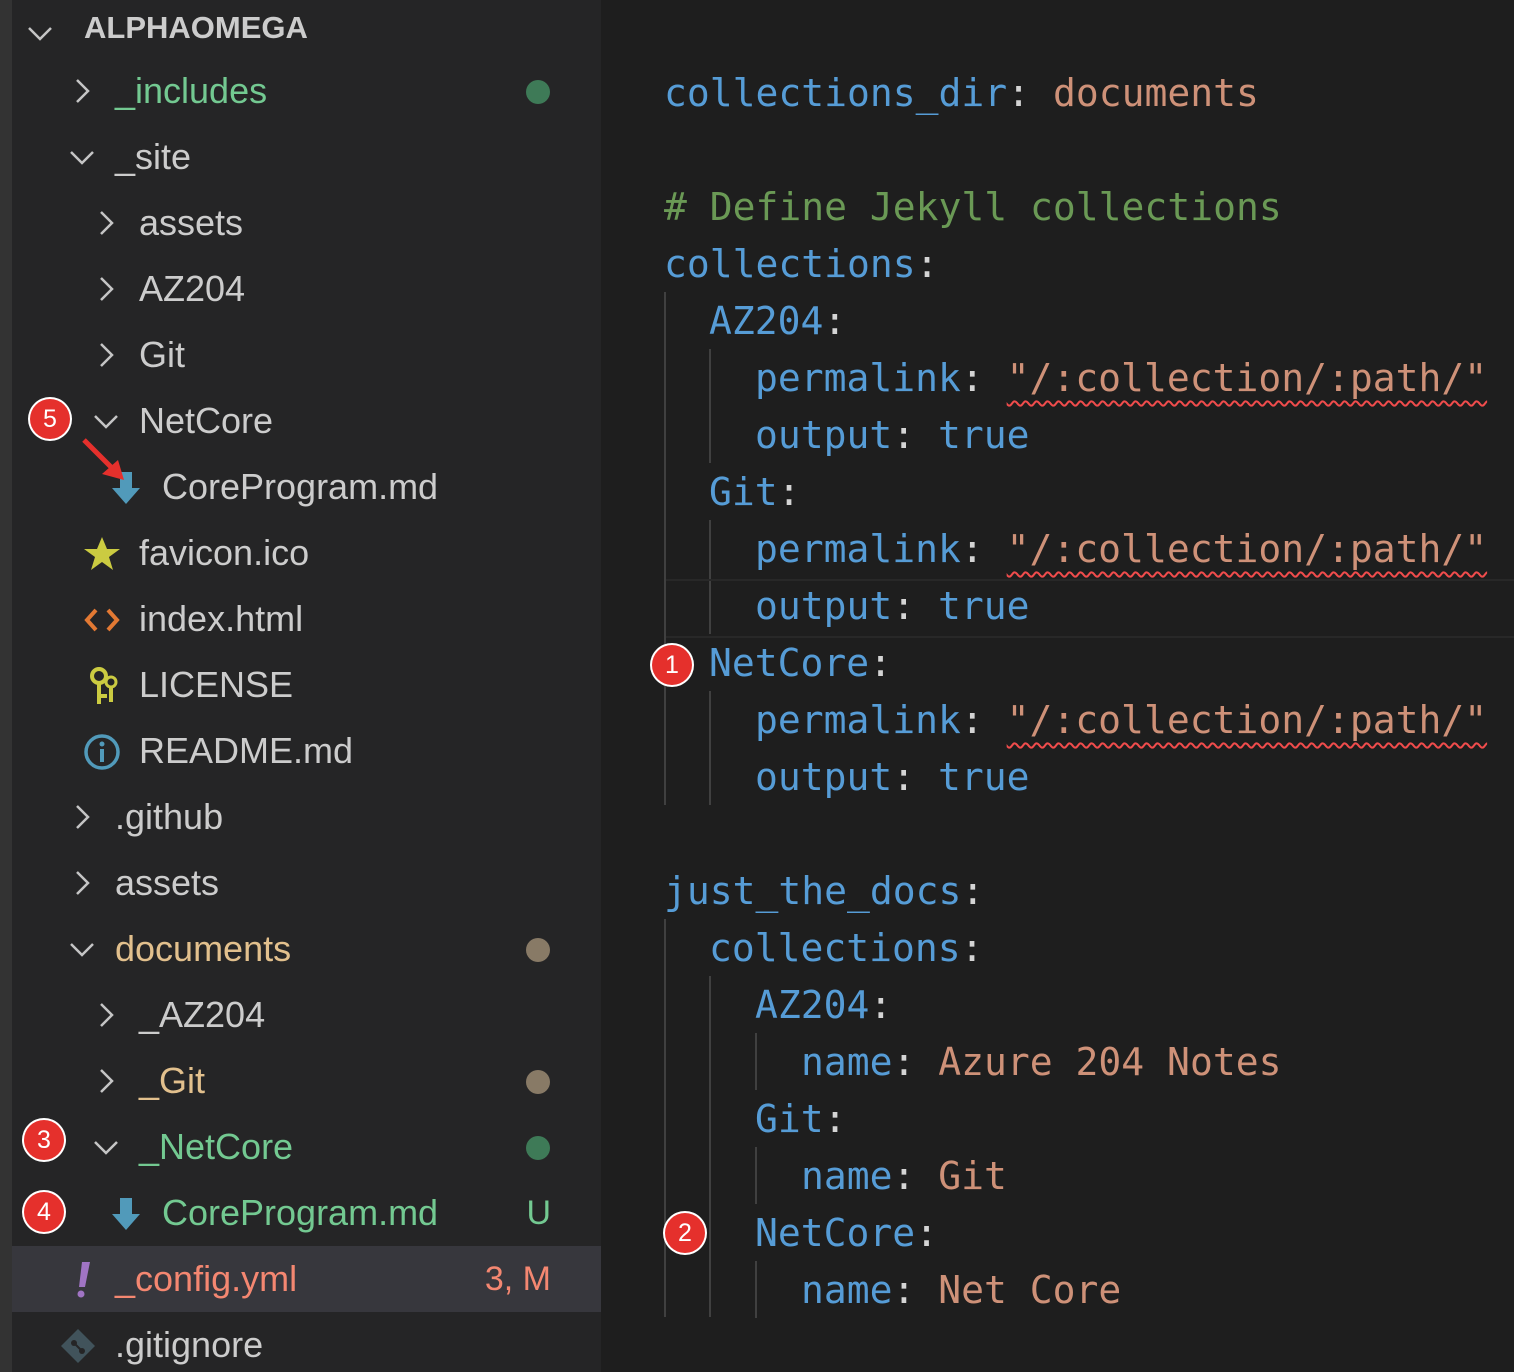  Describe the element at coordinates (306, 157) in the screenshot. I see `tree-folder-site: _site` at that location.